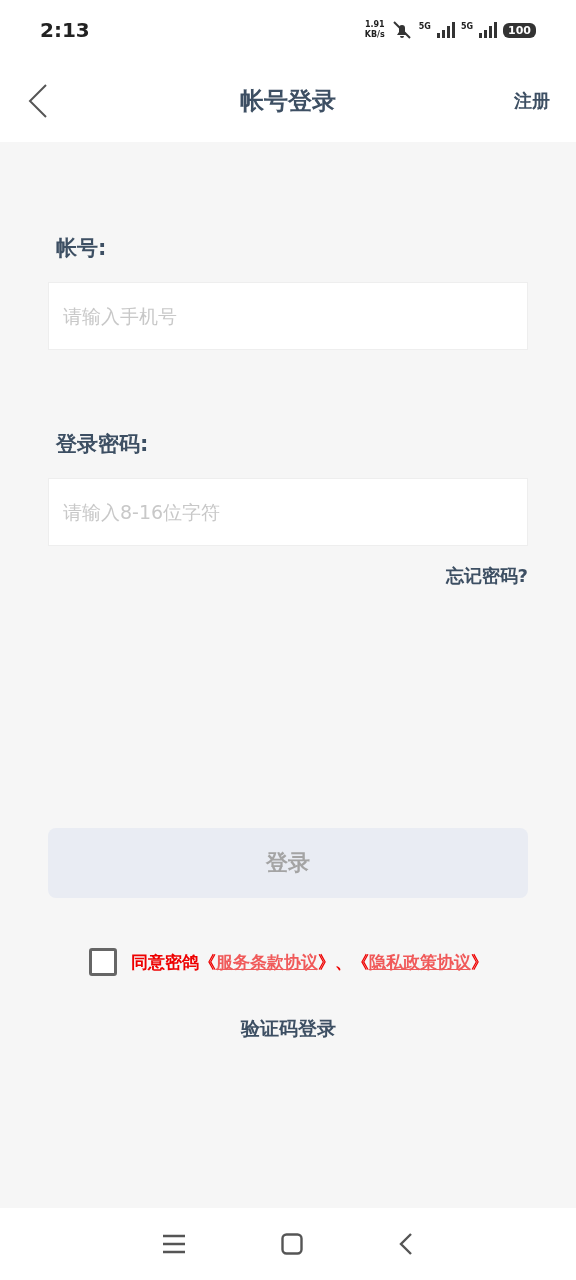 This screenshot has width=576, height=1280. What do you see at coordinates (288, 1029) in the screenshot?
I see `sms-login-link: 验证码登录` at bounding box center [288, 1029].